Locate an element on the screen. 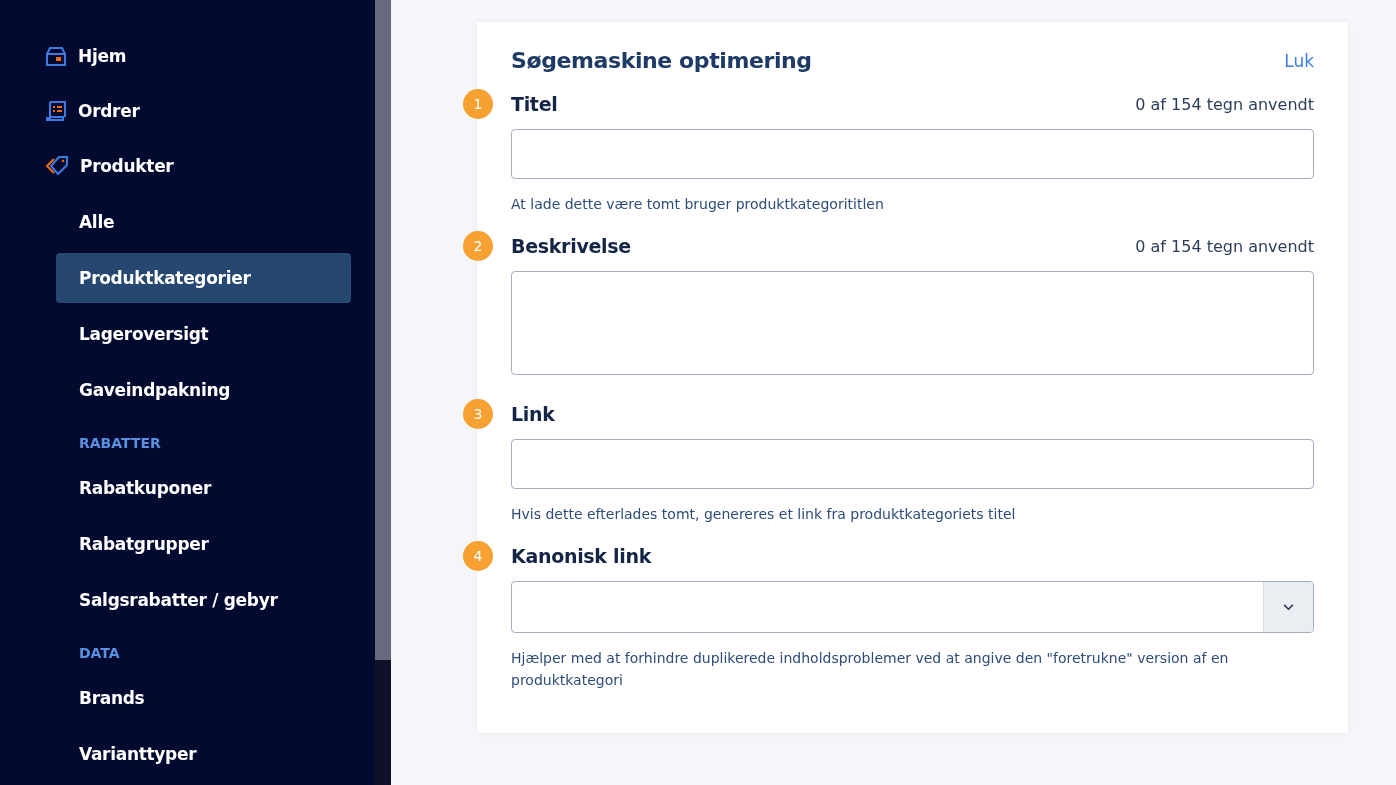 The image size is (1396, 785). nav-item: Alle is located at coordinates (203, 222).